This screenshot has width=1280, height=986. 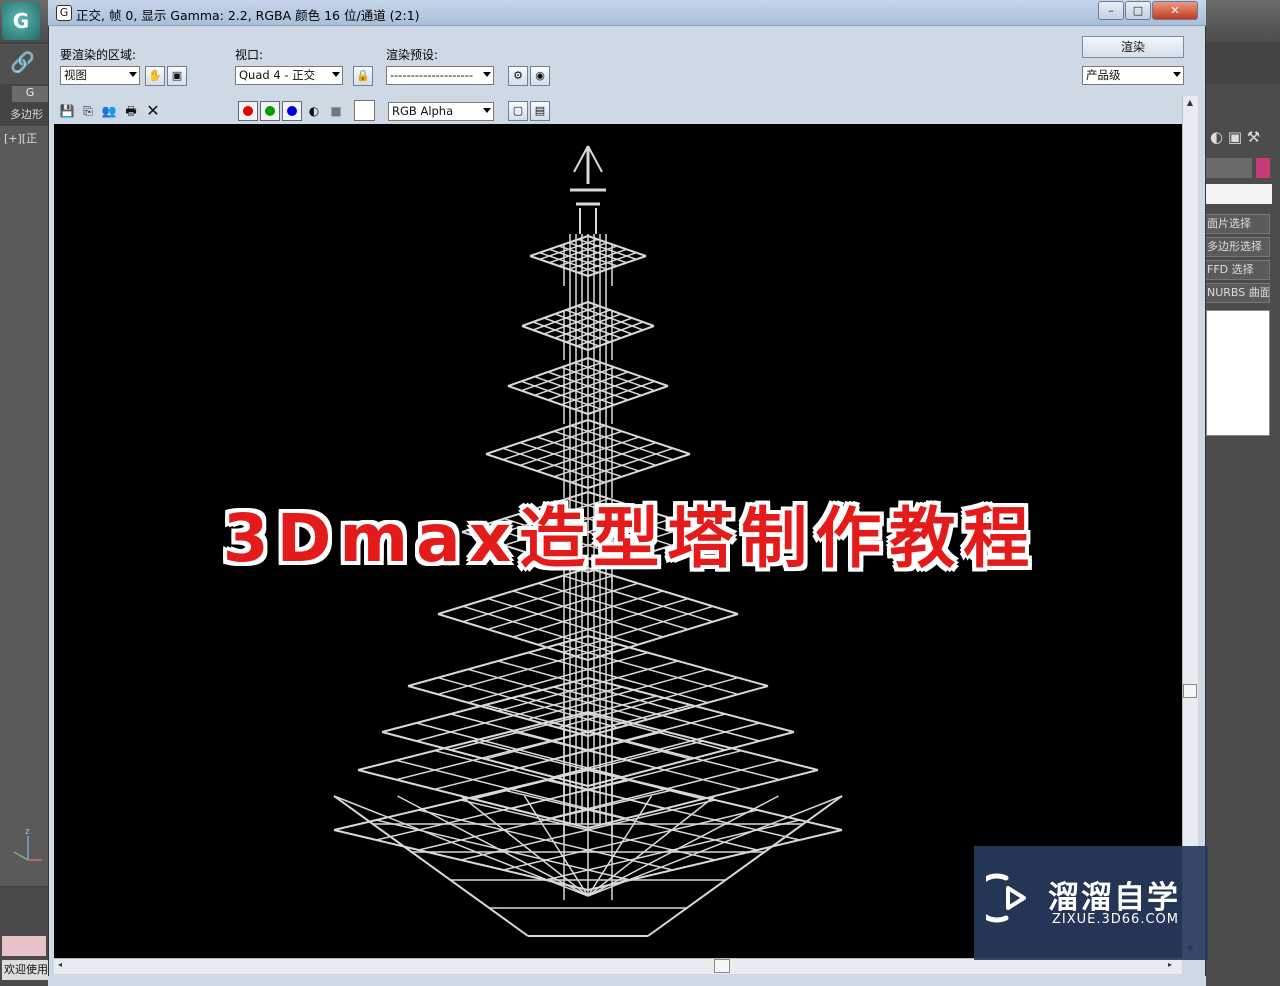 I want to click on viewport-label: 视口:, so click(x=249, y=55).